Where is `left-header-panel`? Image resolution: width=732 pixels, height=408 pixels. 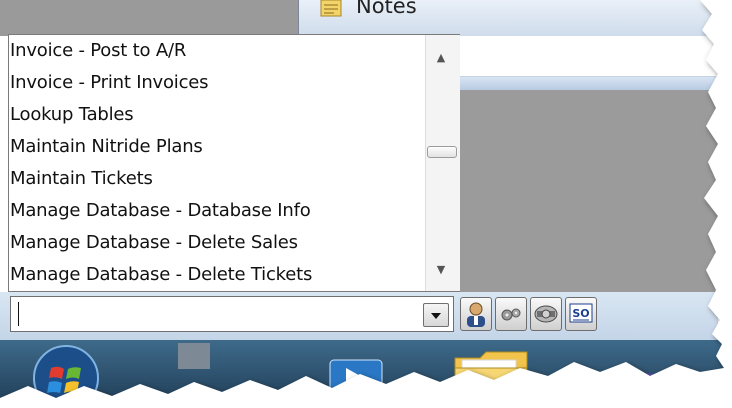 left-header-panel is located at coordinates (149, 18).